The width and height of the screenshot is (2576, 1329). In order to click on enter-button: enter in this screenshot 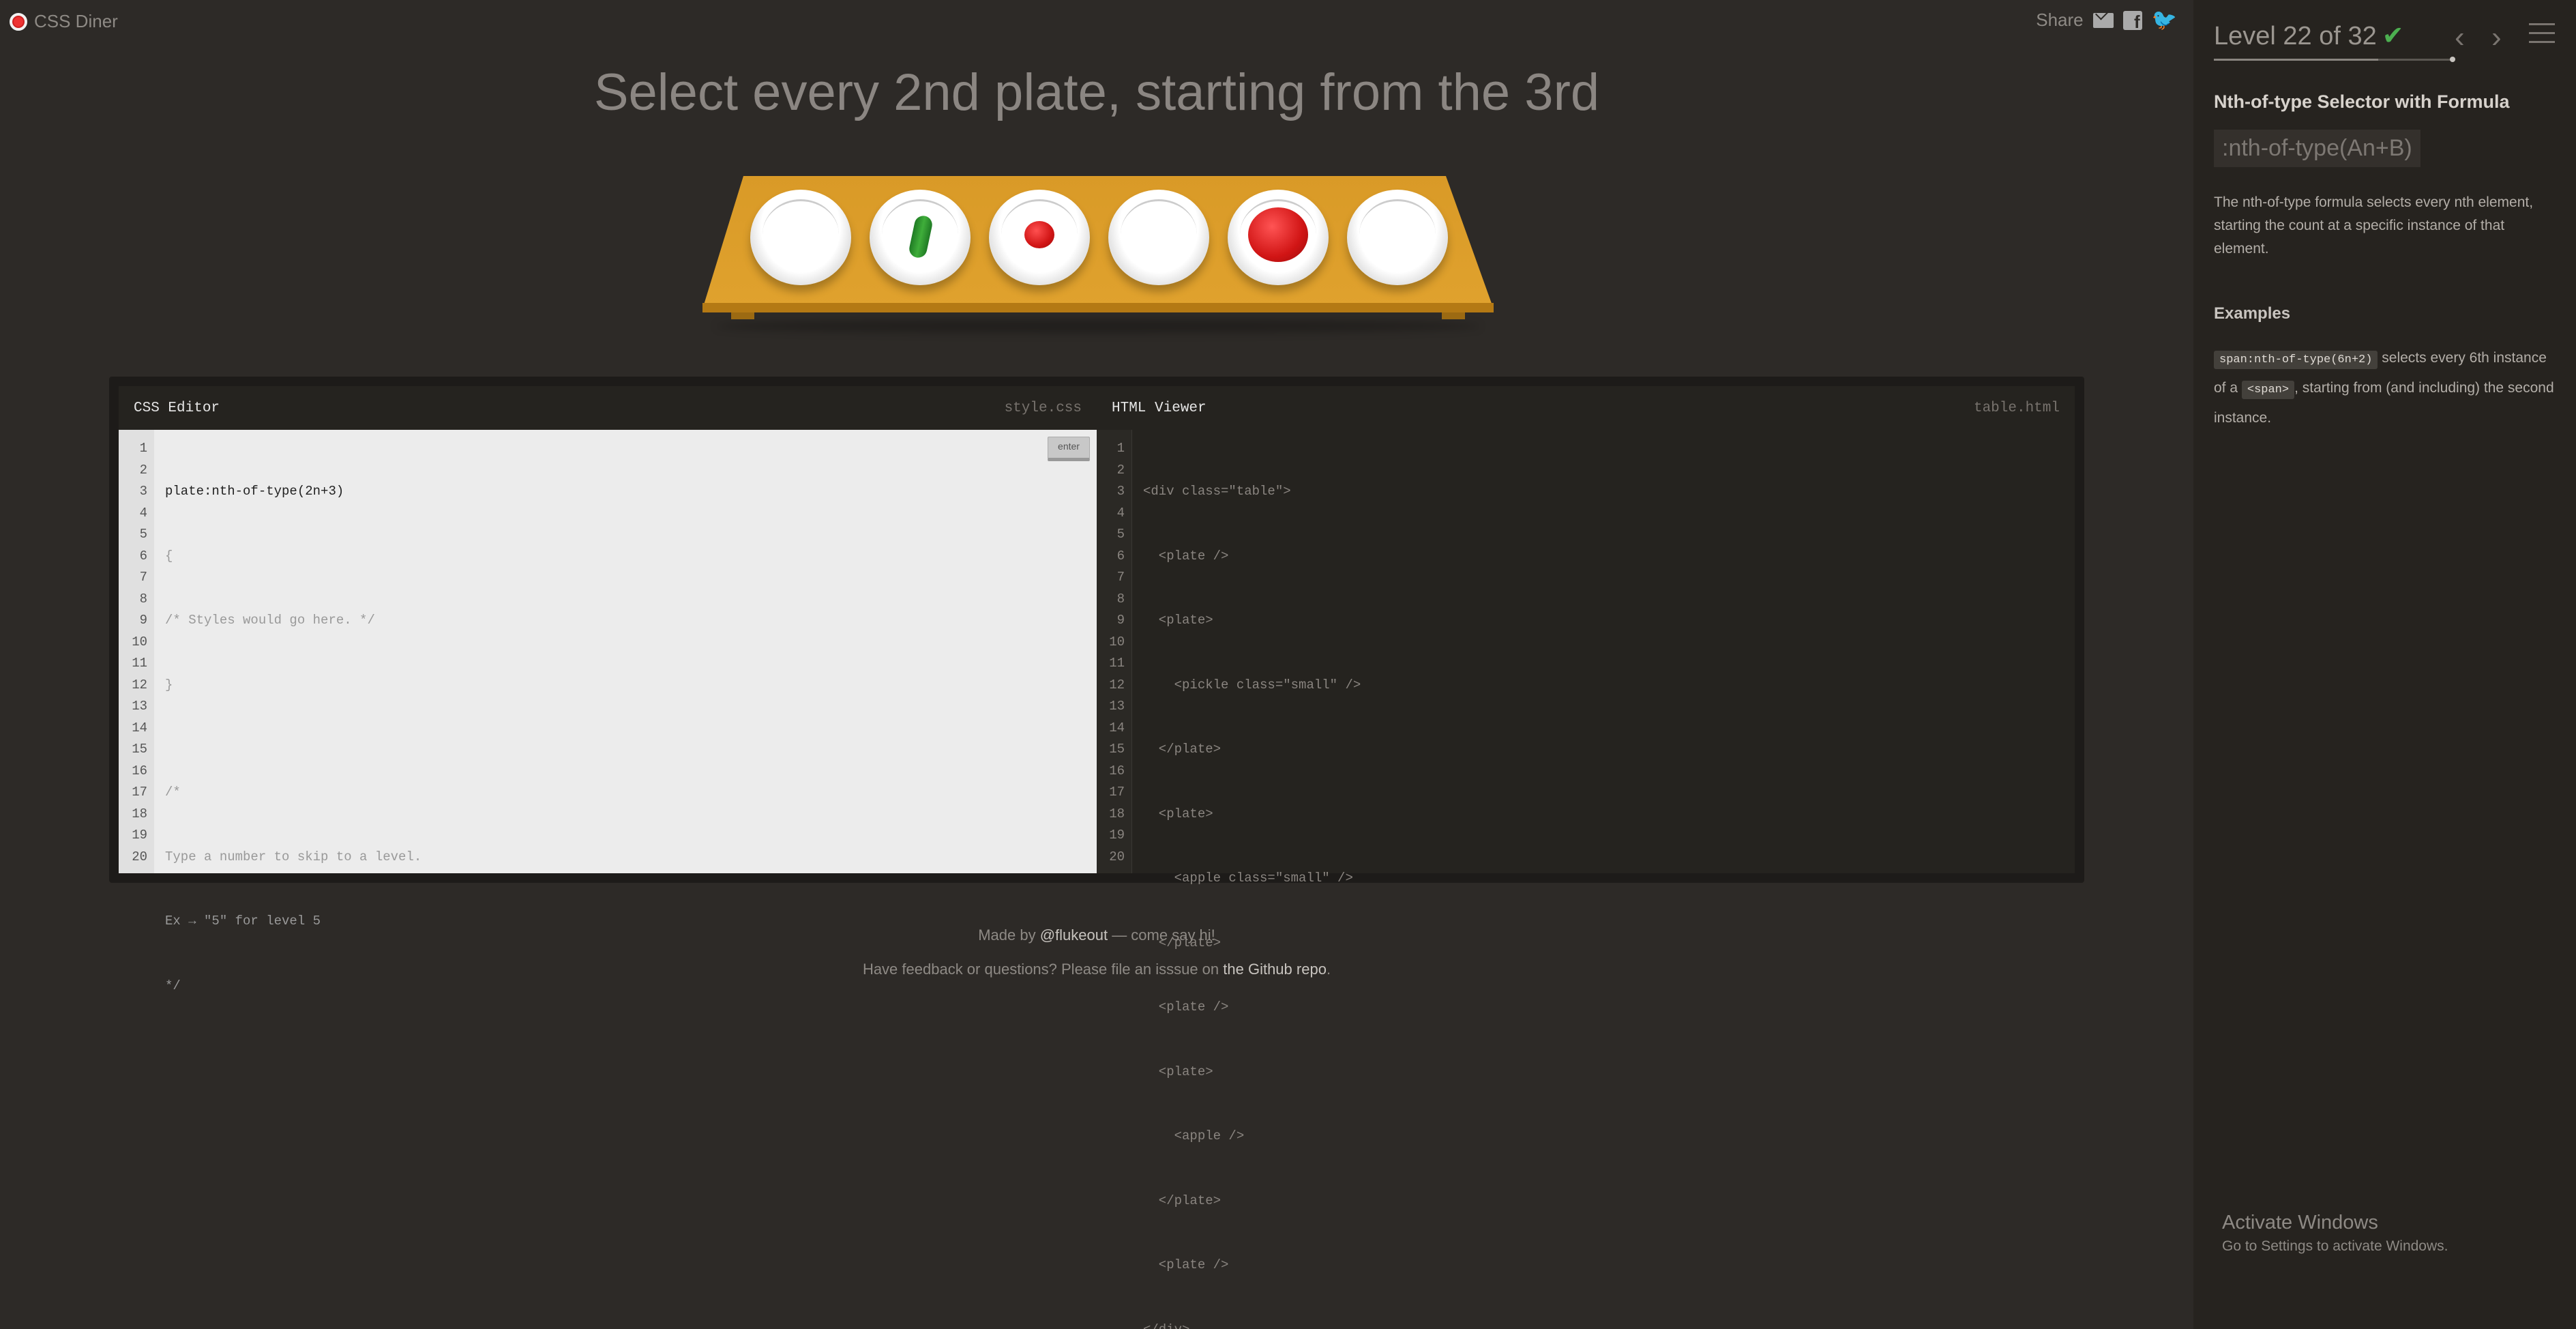, I will do `click(1069, 449)`.